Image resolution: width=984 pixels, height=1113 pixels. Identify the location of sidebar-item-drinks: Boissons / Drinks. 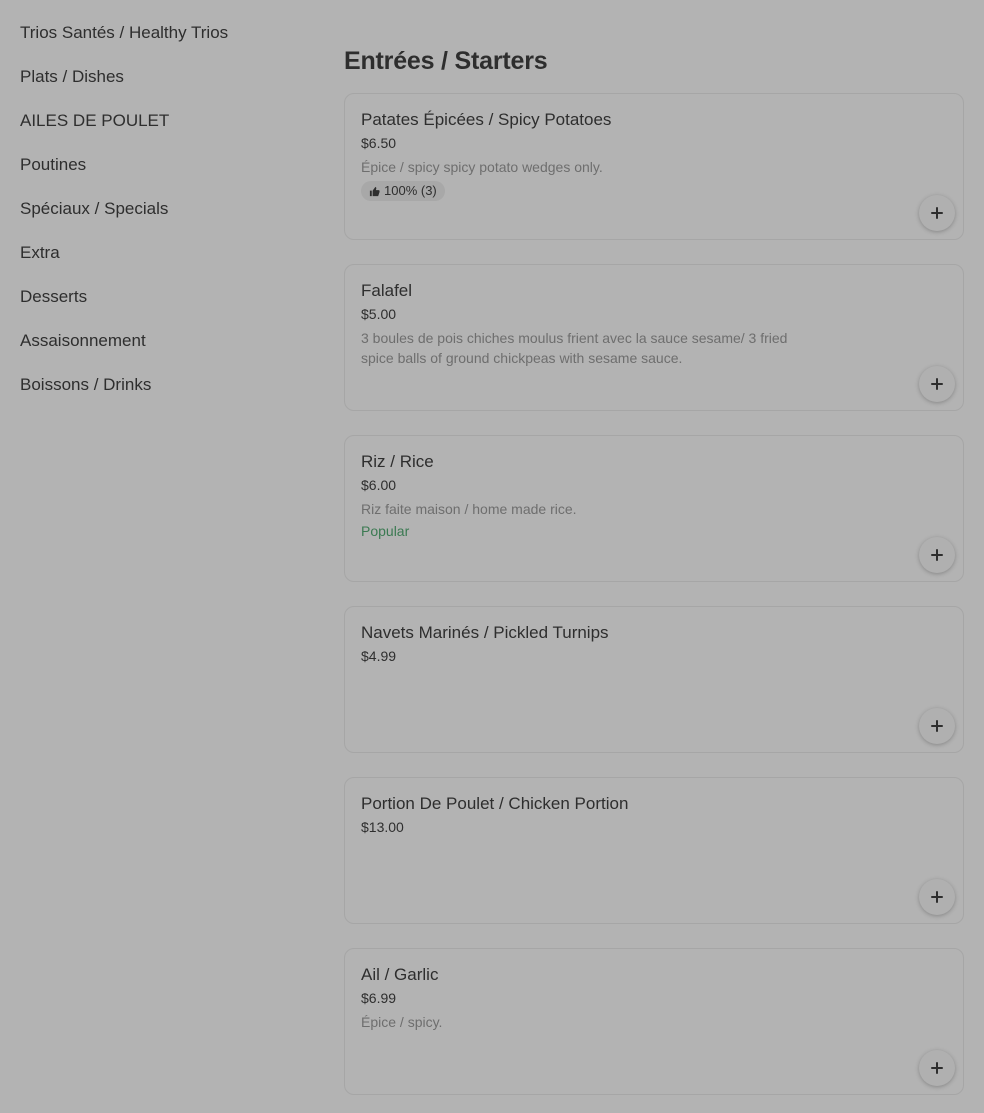
(165, 396).